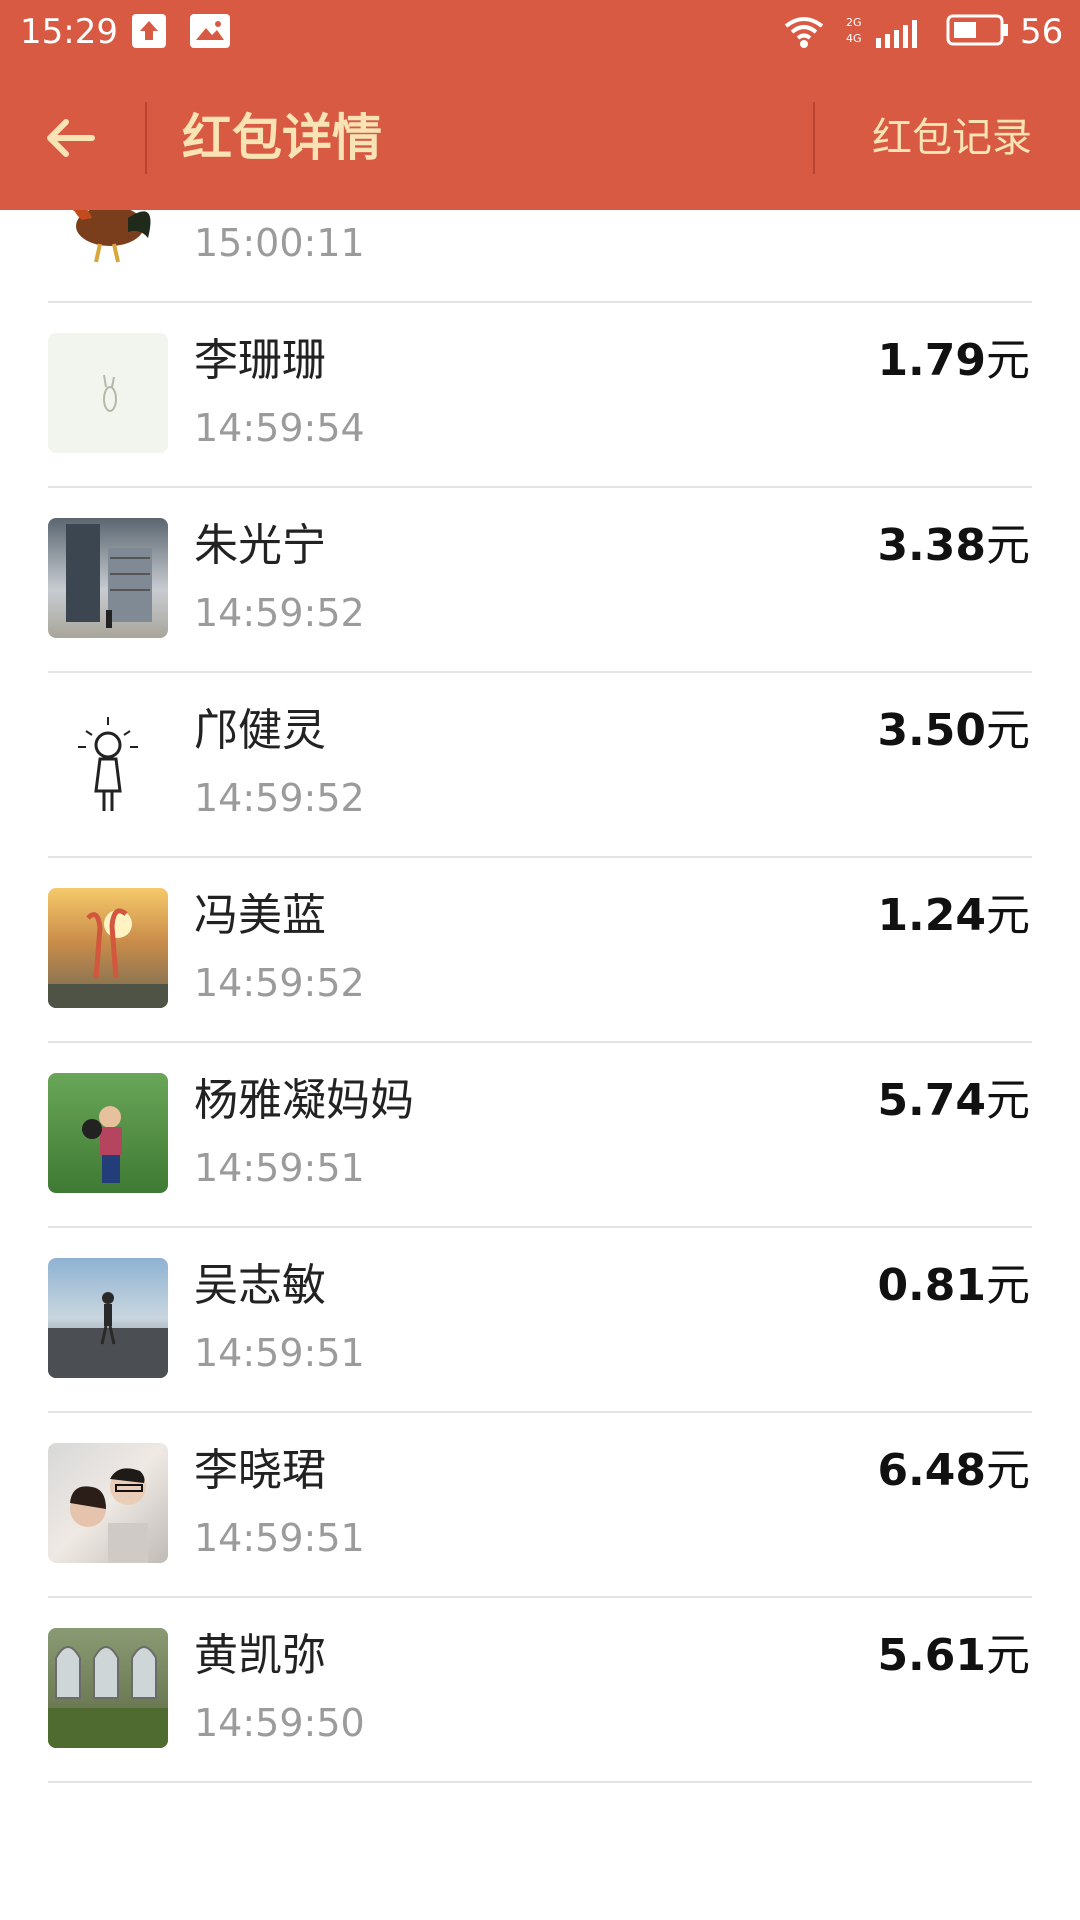  I want to click on list-item: 吴志敏 14:59:51 0.81元, so click(540, 1320).